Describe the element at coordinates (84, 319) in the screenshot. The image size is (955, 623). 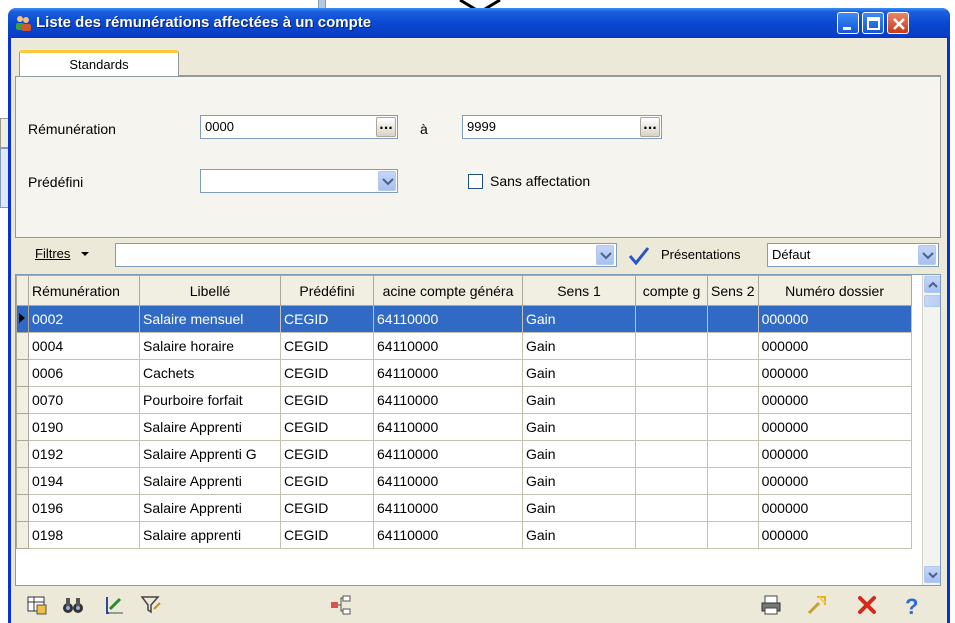
I see `cell-remuneration: 0002` at that location.